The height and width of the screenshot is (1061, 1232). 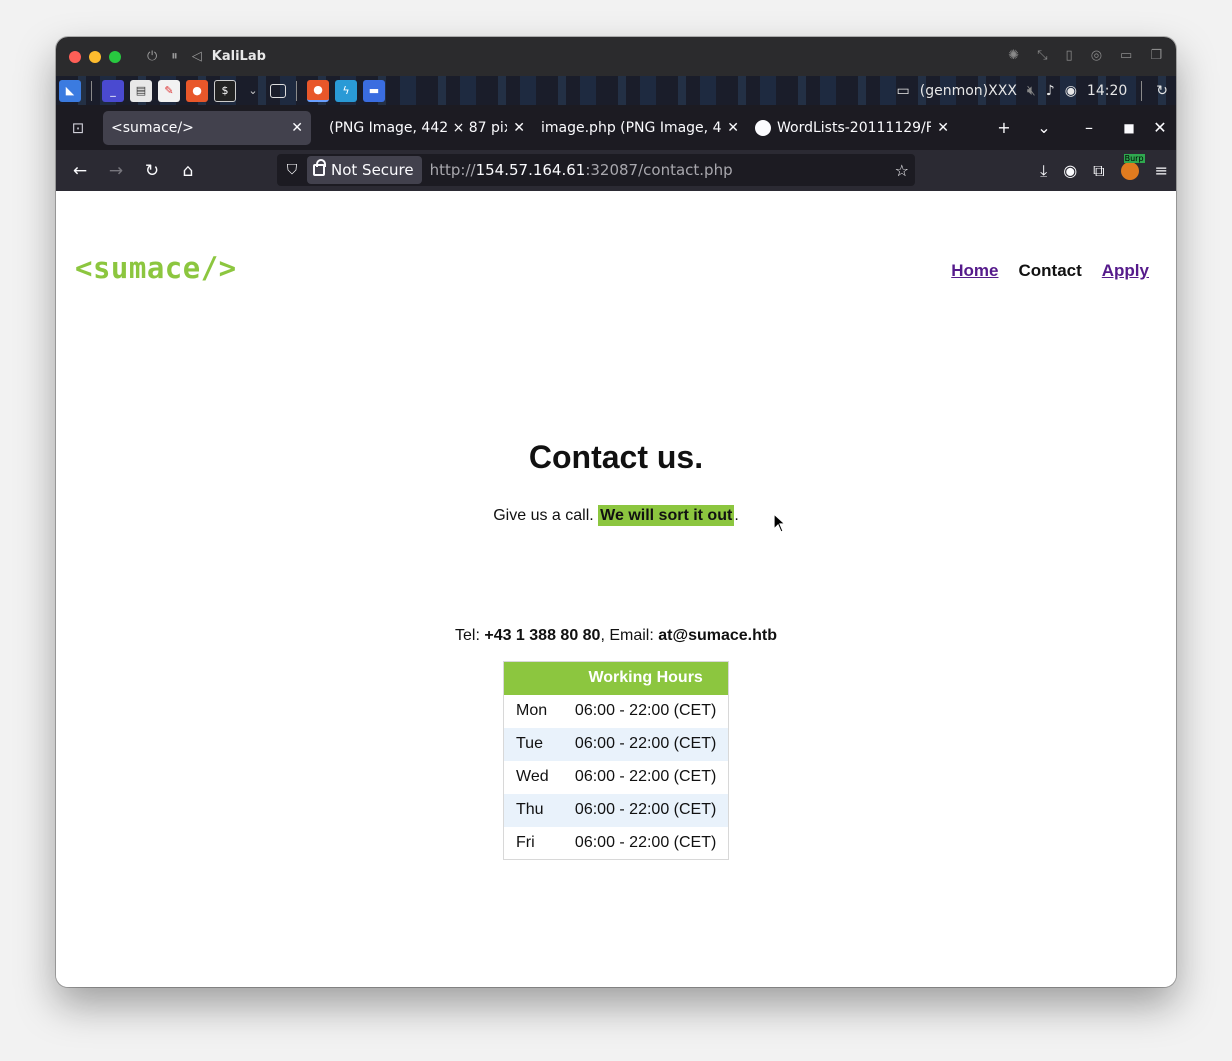 What do you see at coordinates (115, 56) in the screenshot?
I see `zoom-window-button` at bounding box center [115, 56].